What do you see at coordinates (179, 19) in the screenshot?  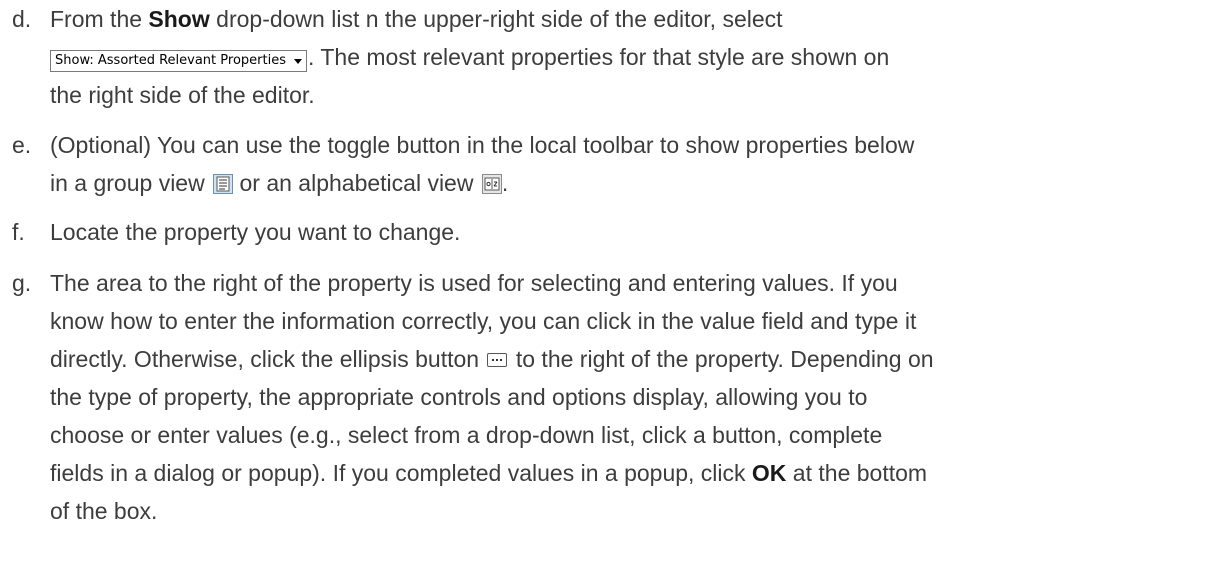 I see `ui-term-show: Show` at bounding box center [179, 19].